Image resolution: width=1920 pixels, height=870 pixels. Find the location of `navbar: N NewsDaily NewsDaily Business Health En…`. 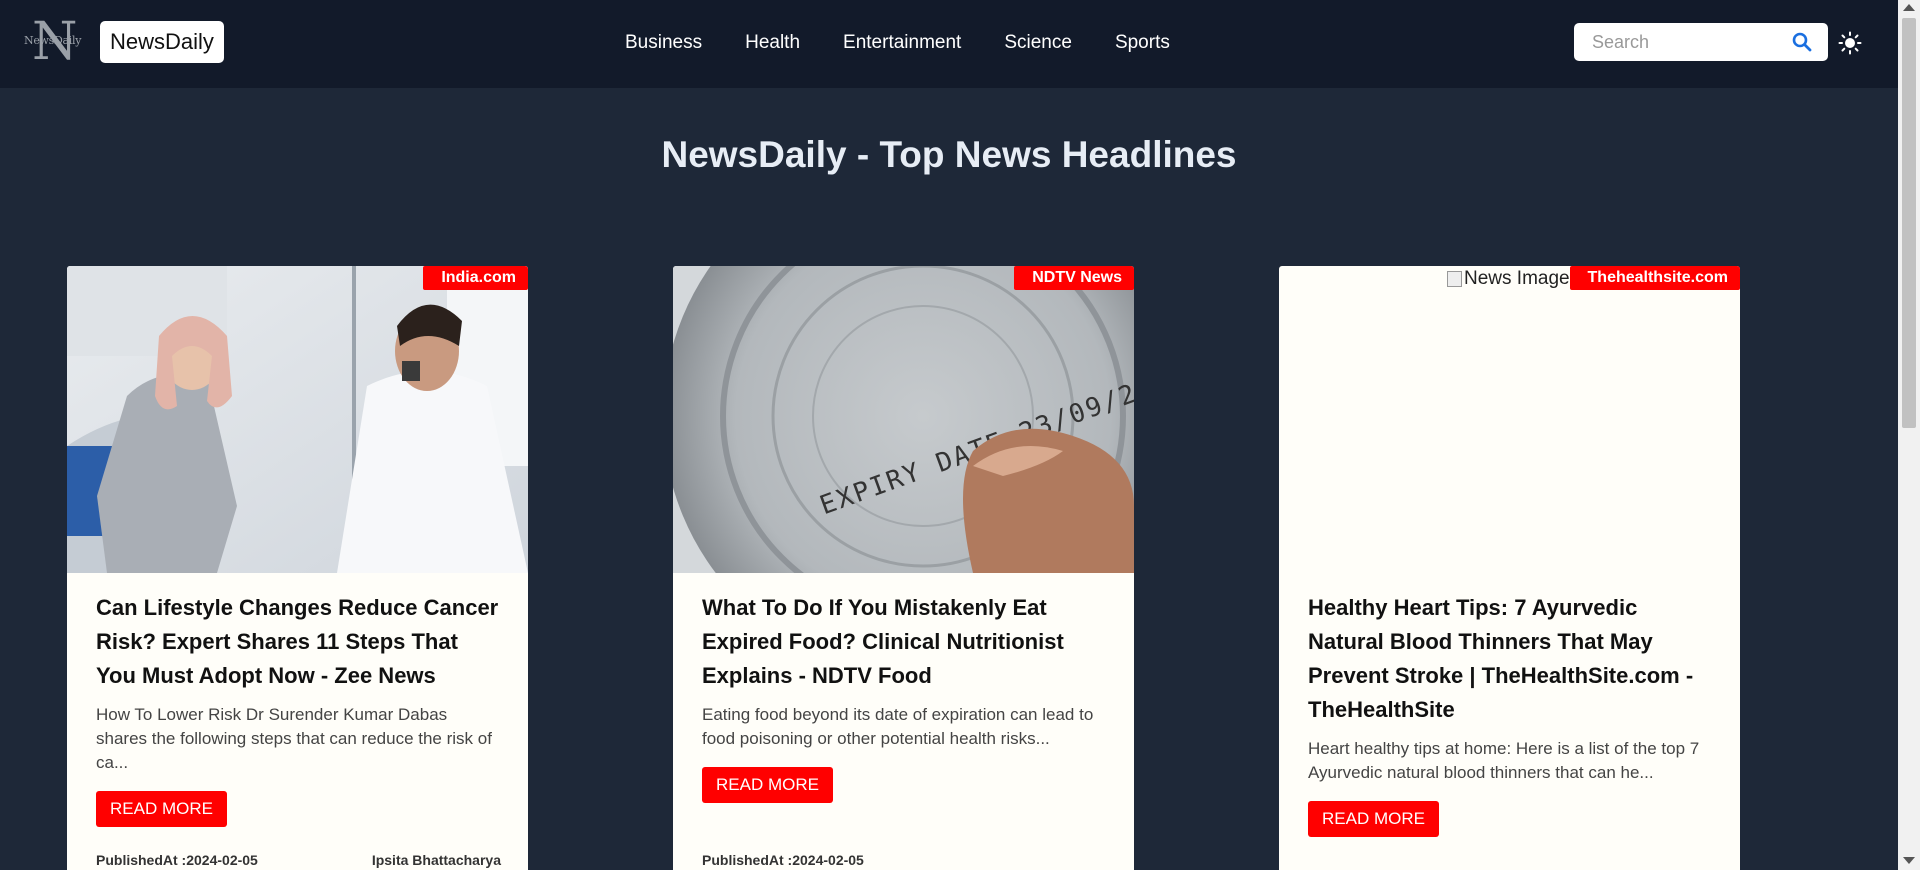

navbar: N NewsDaily NewsDaily Business Health En… is located at coordinates (949, 44).